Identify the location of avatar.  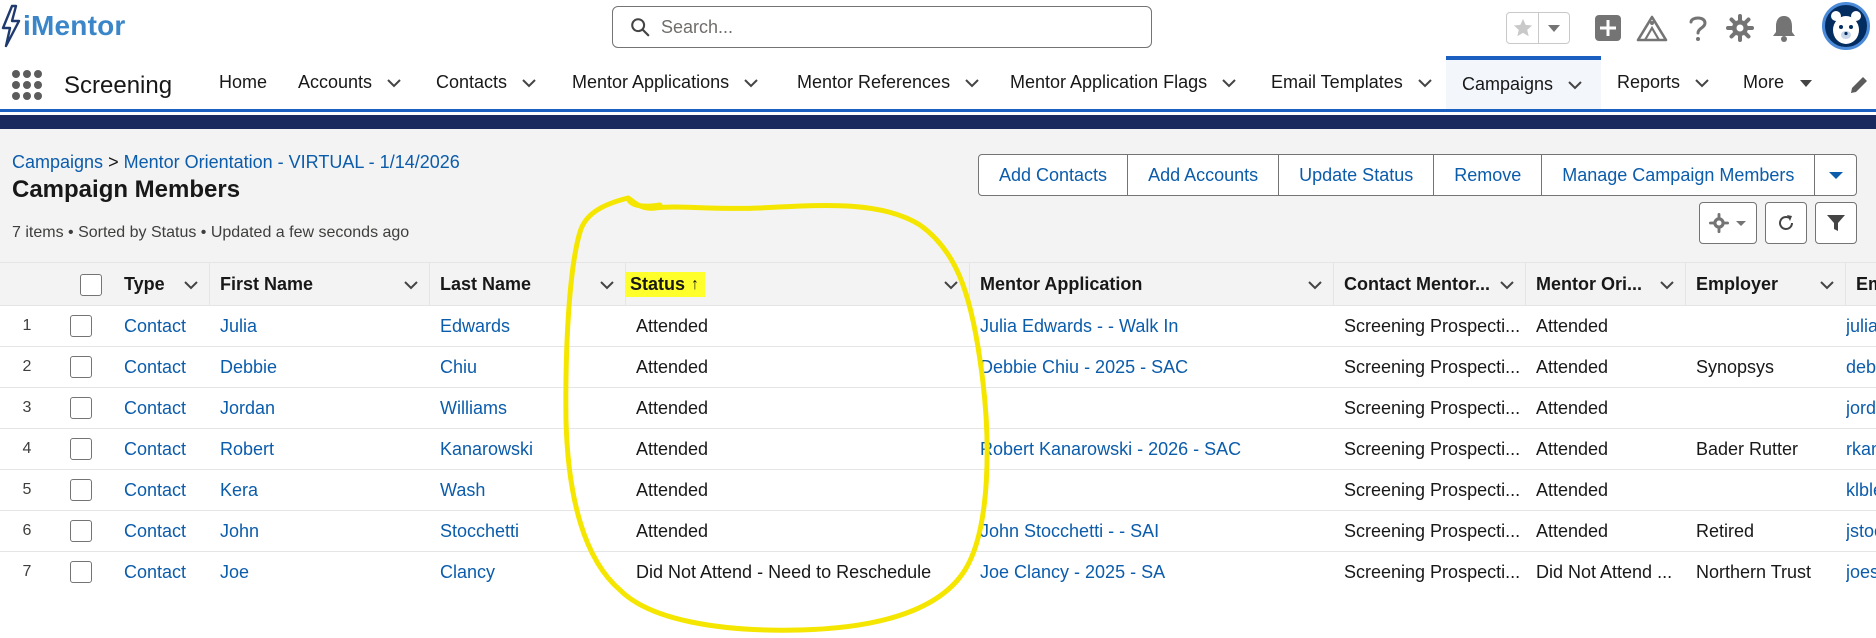
(1846, 26).